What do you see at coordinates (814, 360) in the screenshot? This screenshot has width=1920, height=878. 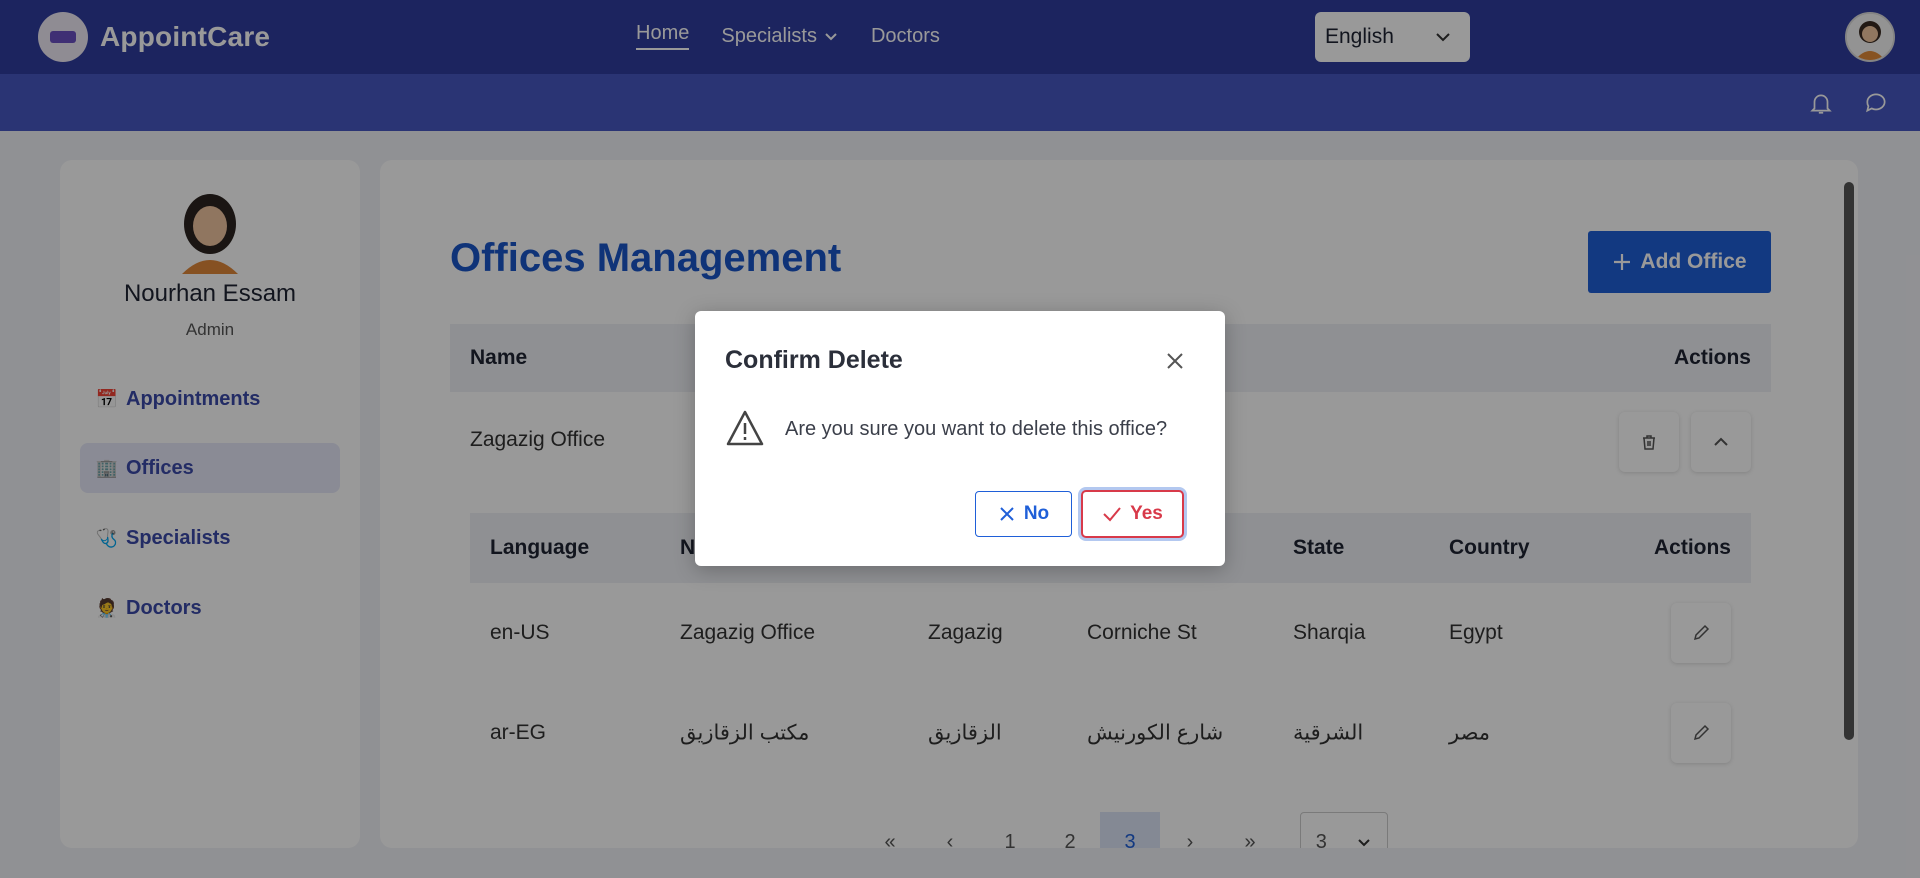 I see `dialog-title: Confirm Delete` at bounding box center [814, 360].